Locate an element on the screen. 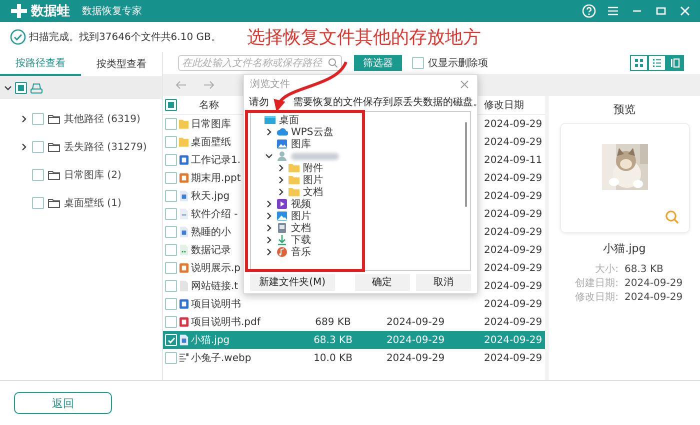 This screenshot has height=425, width=700. detail-label: 修改日期: is located at coordinates (597, 297).